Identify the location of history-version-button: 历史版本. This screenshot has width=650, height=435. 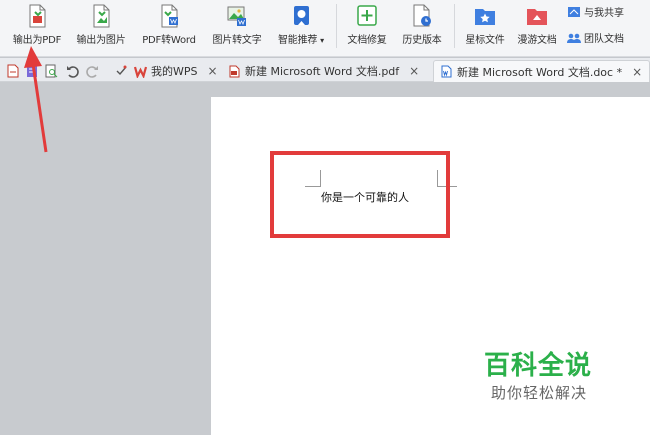
(422, 26).